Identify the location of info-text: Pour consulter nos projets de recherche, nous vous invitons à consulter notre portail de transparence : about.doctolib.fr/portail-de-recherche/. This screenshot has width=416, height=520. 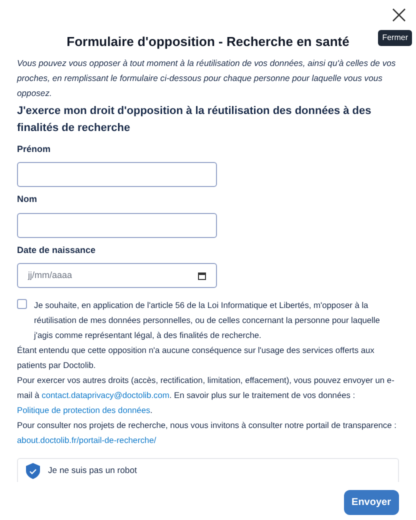
(207, 433).